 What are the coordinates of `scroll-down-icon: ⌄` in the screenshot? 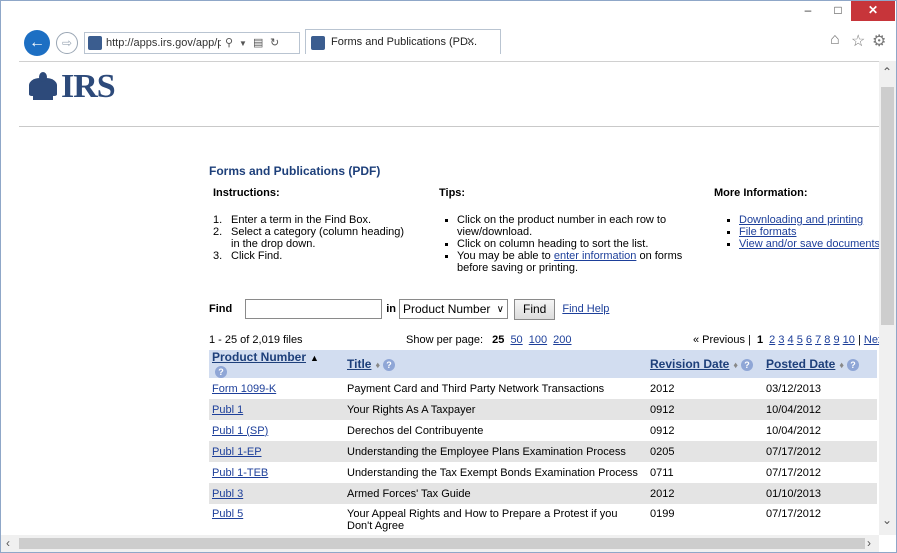 It's located at (887, 520).